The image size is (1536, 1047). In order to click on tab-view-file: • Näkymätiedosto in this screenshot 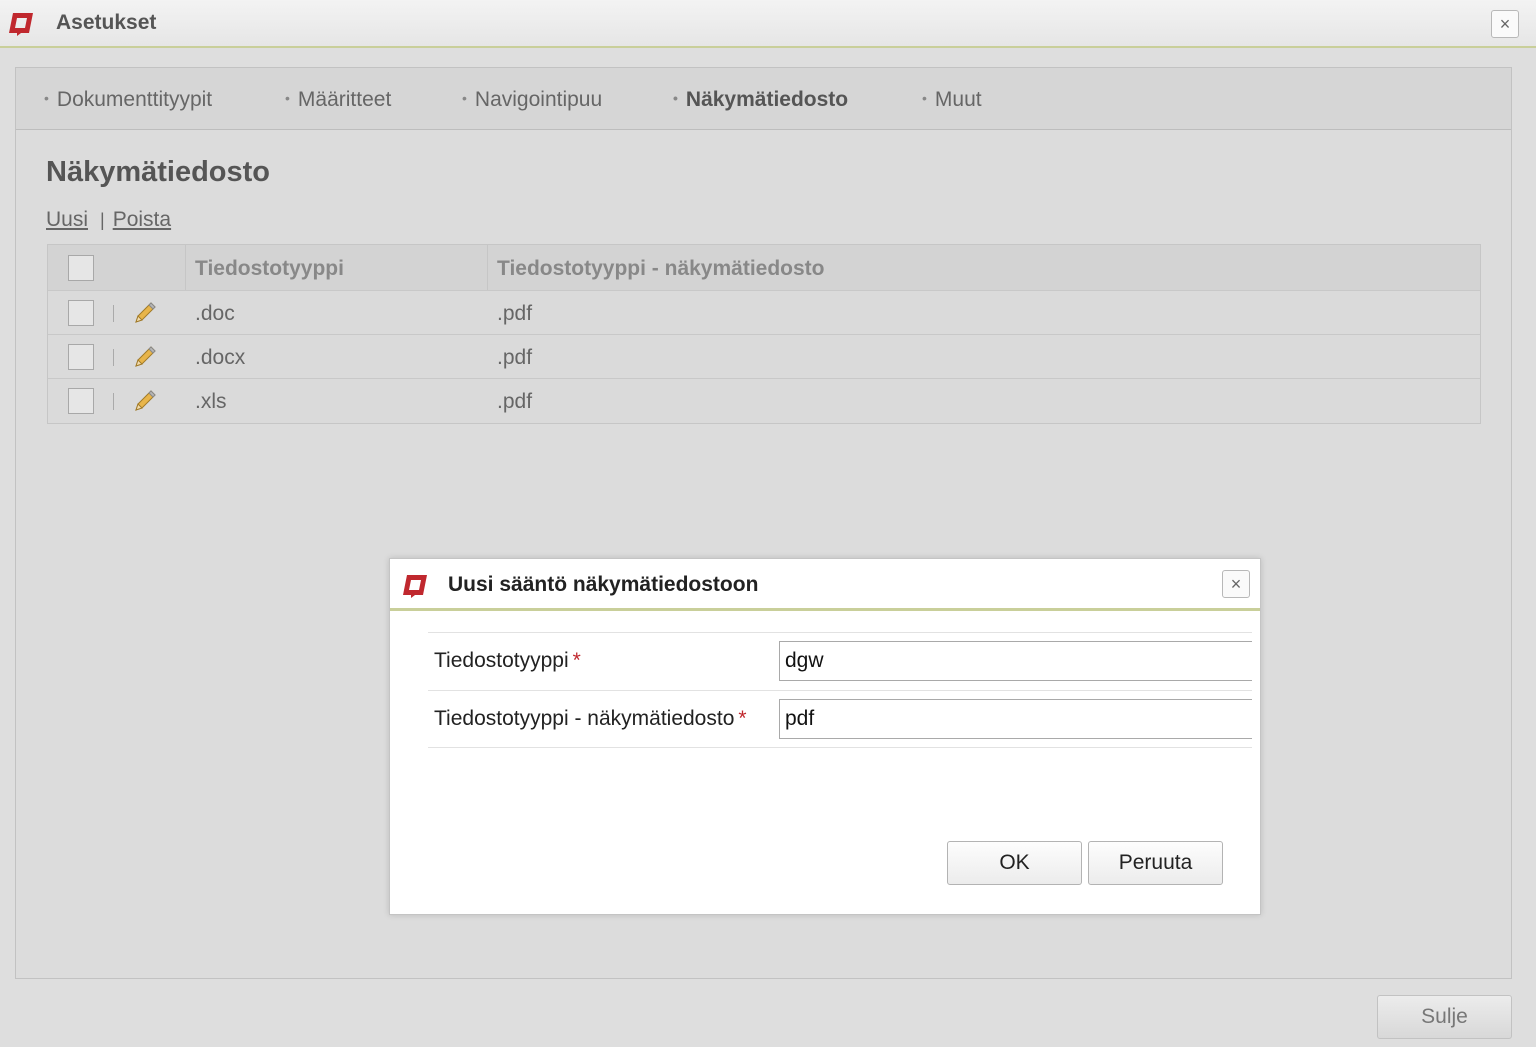, I will do `click(760, 100)`.